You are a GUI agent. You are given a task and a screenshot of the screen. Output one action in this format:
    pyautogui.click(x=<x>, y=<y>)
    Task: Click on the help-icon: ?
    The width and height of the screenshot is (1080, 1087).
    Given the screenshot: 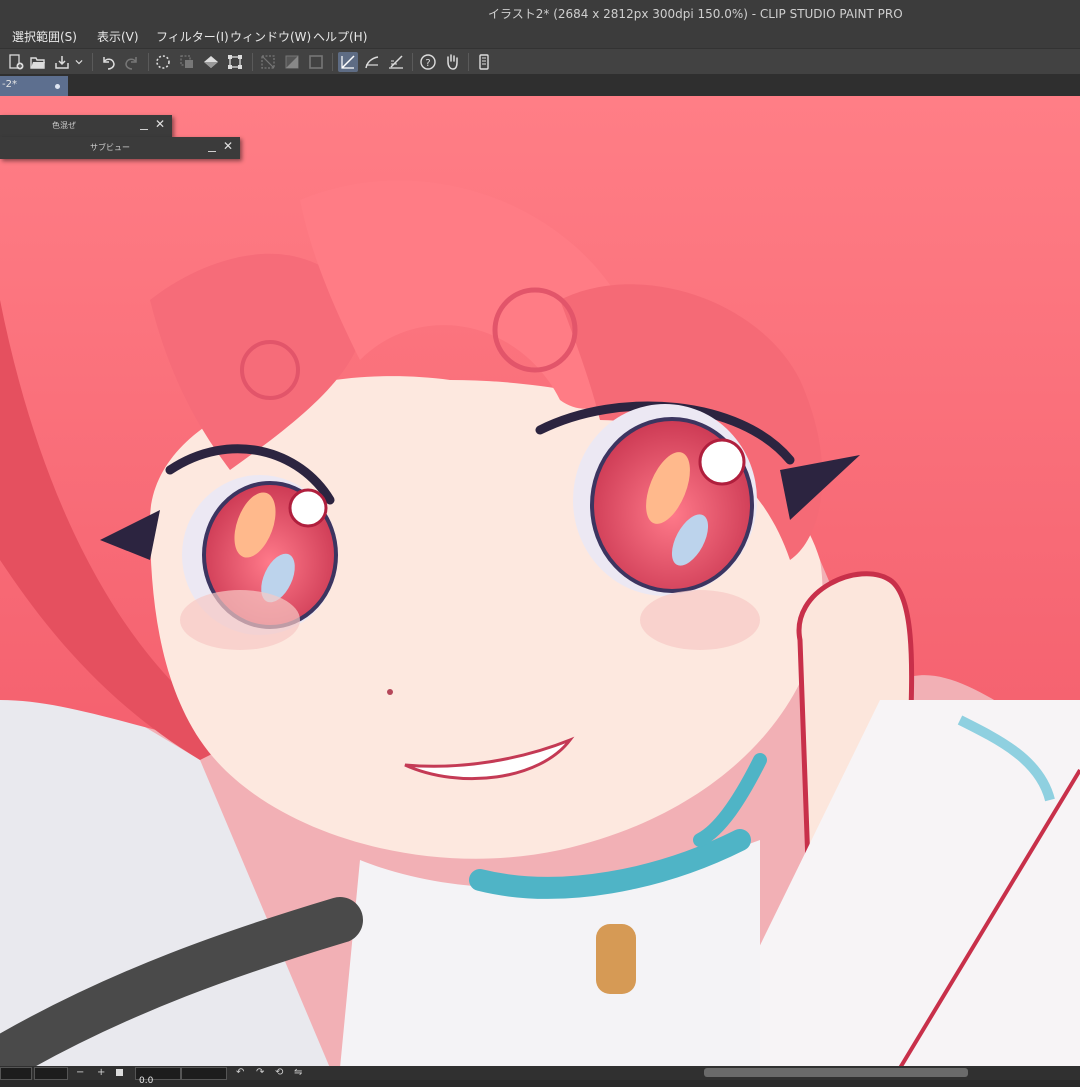 What is the action you would take?
    pyautogui.click(x=428, y=62)
    